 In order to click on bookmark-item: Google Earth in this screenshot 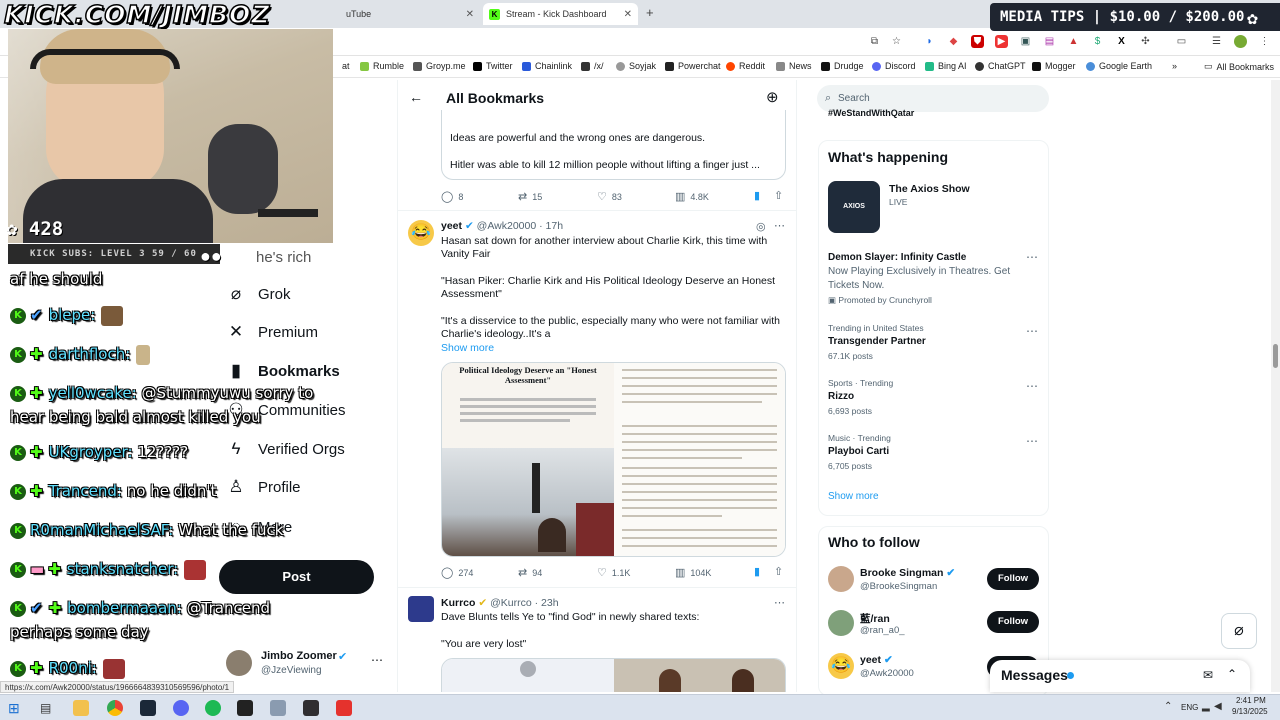, I will do `click(1119, 66)`.